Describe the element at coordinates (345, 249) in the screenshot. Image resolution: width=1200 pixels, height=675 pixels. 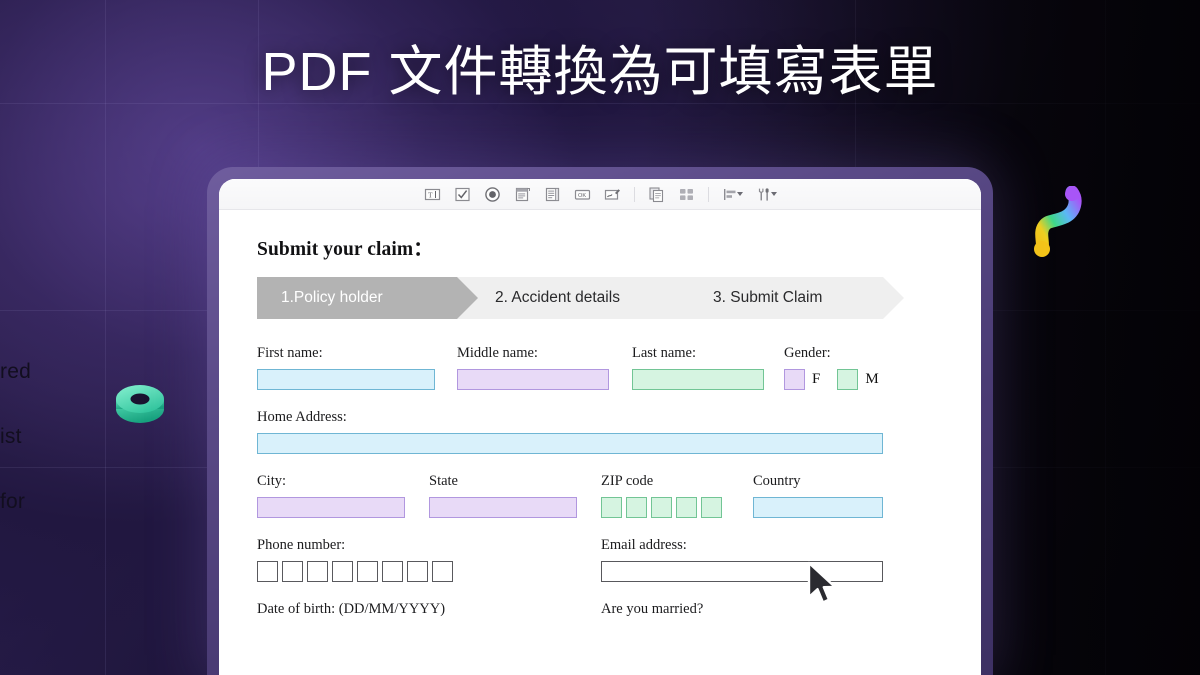
I see `document-heading: Submit your claim：` at that location.